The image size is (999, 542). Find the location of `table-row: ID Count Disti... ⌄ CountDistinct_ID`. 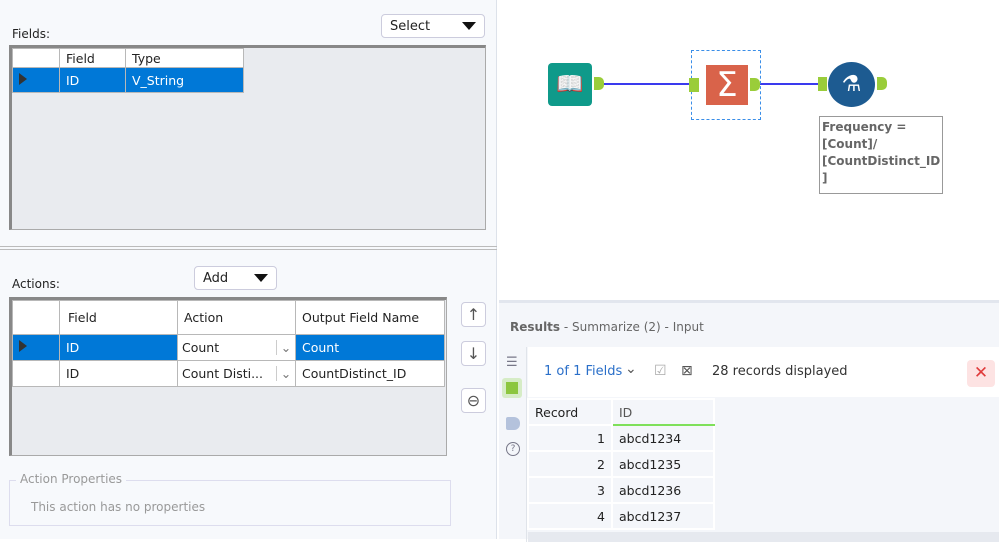

table-row: ID Count Disti... ⌄ CountDistinct_ID is located at coordinates (228, 373).